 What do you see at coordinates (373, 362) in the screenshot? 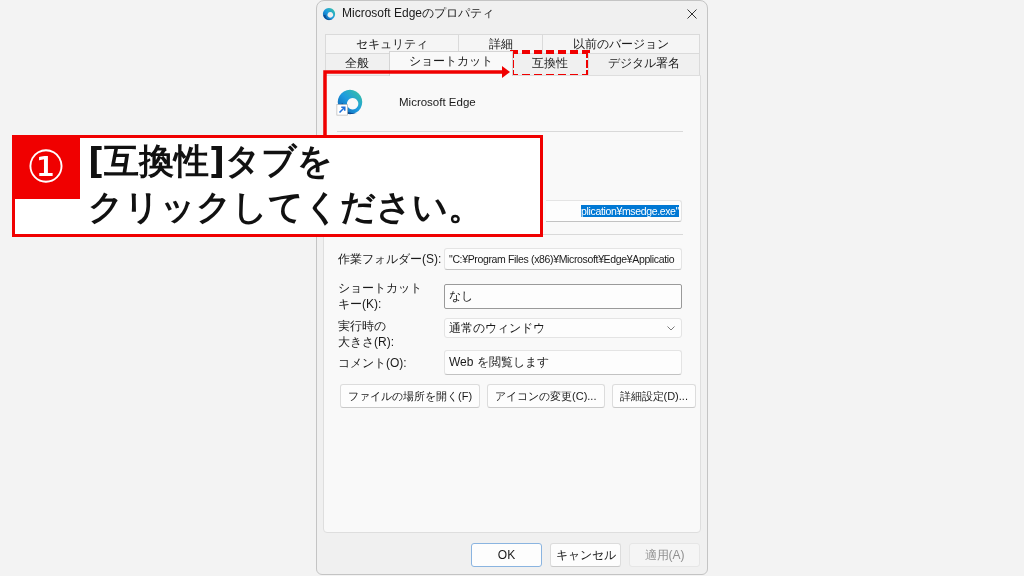
I see `field-label: コメント(O):` at bounding box center [373, 362].